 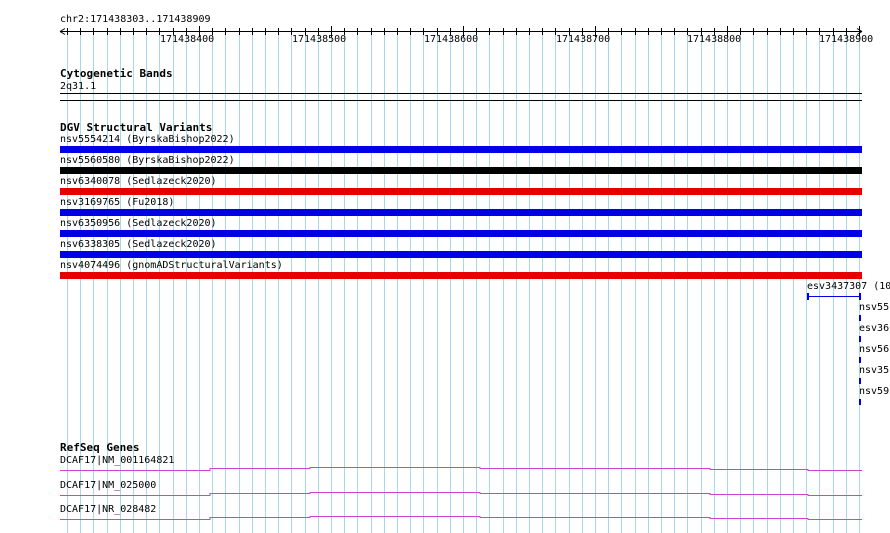 I want to click on dgv-variant-label: nsv5554214 (ByrskaBishop2022), so click(x=147, y=140).